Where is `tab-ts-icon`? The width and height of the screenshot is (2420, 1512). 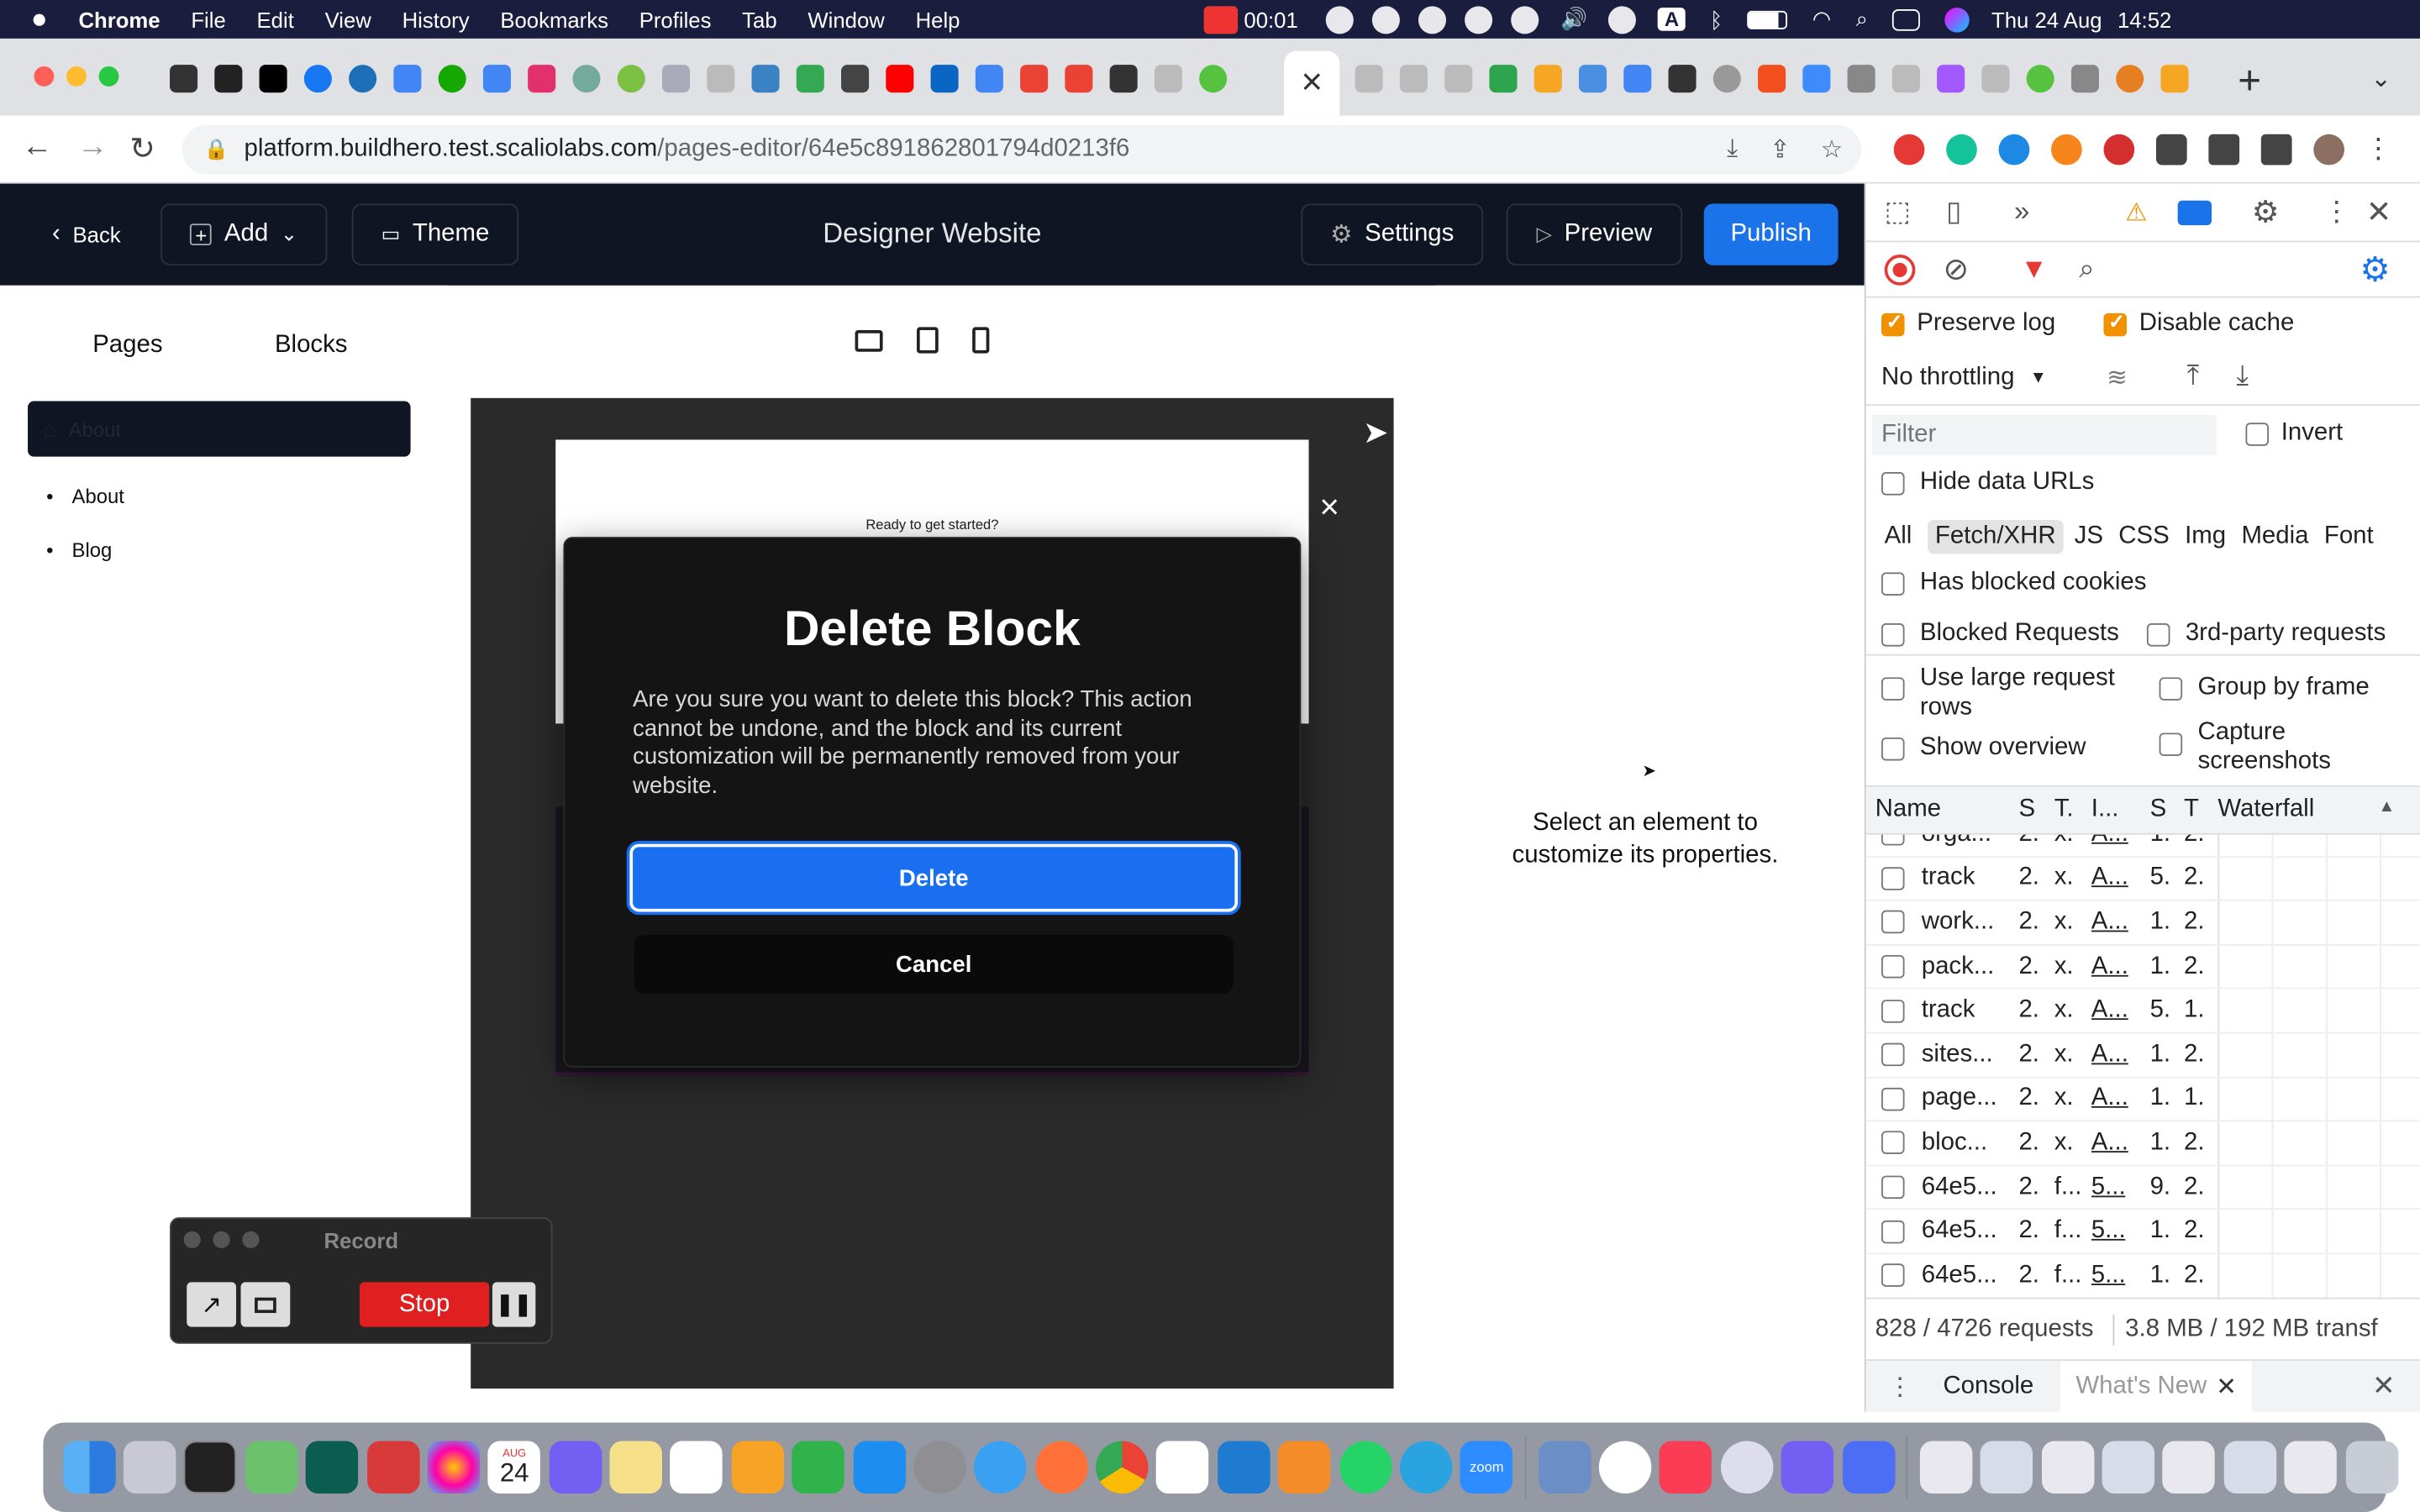 tab-ts-icon is located at coordinates (362, 79).